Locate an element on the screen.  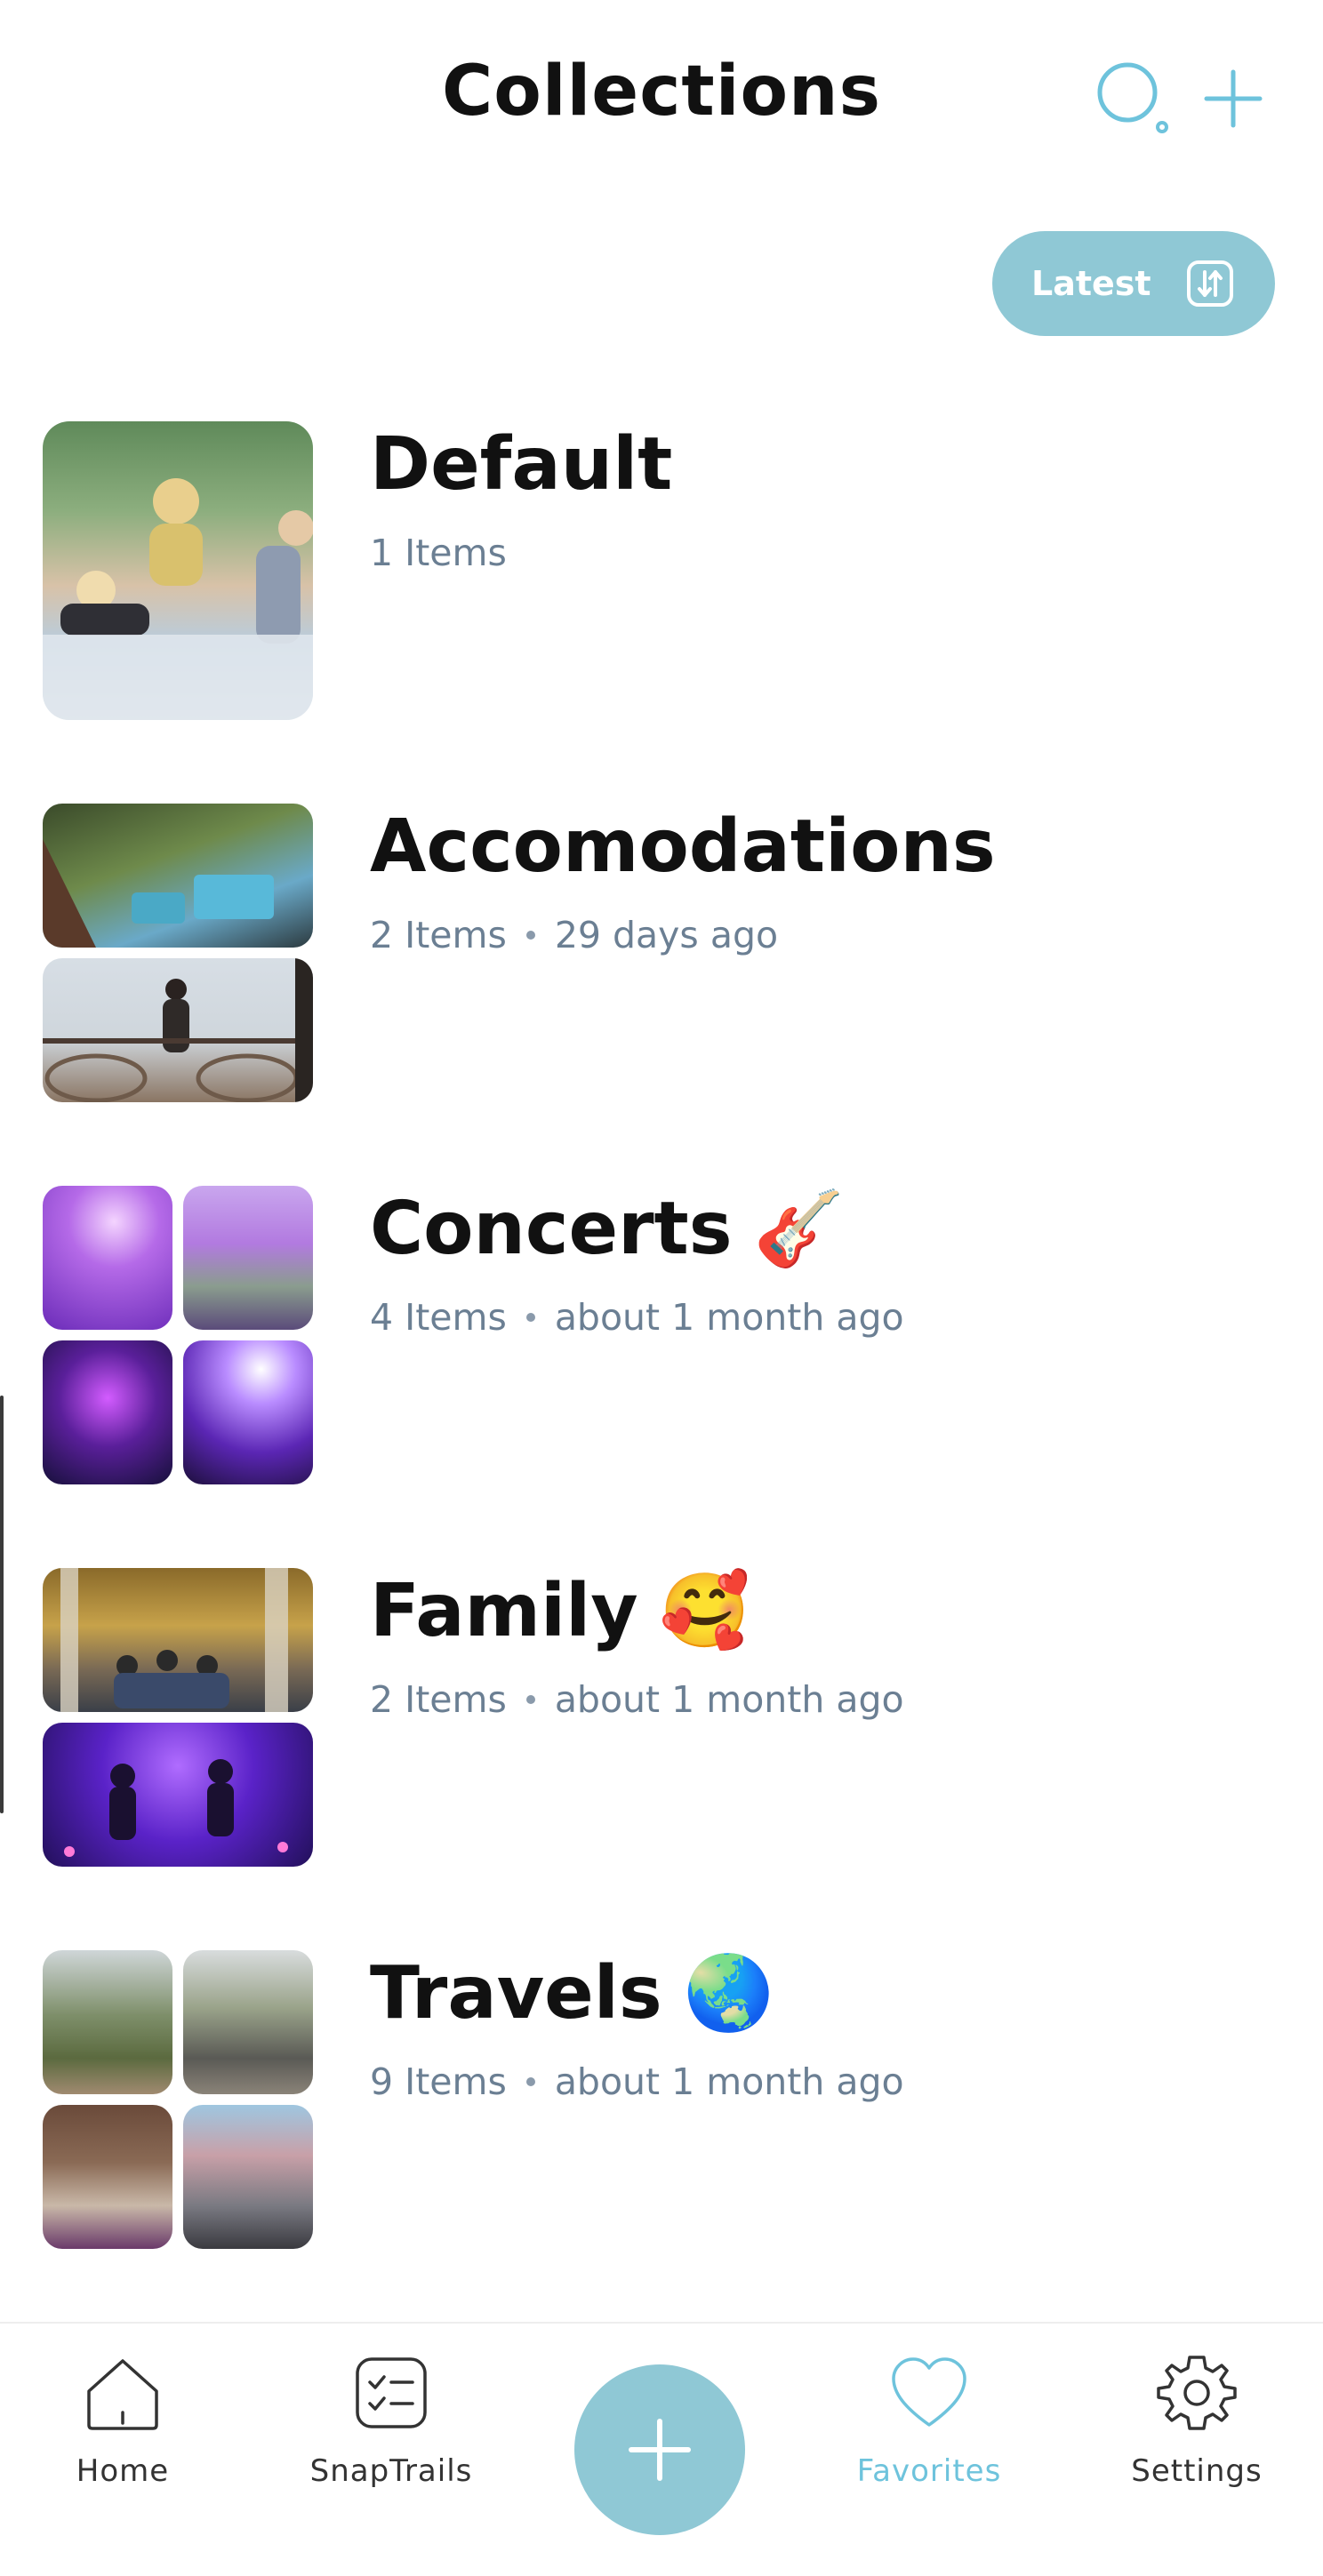
collection-title: Default is located at coordinates (521, 464).